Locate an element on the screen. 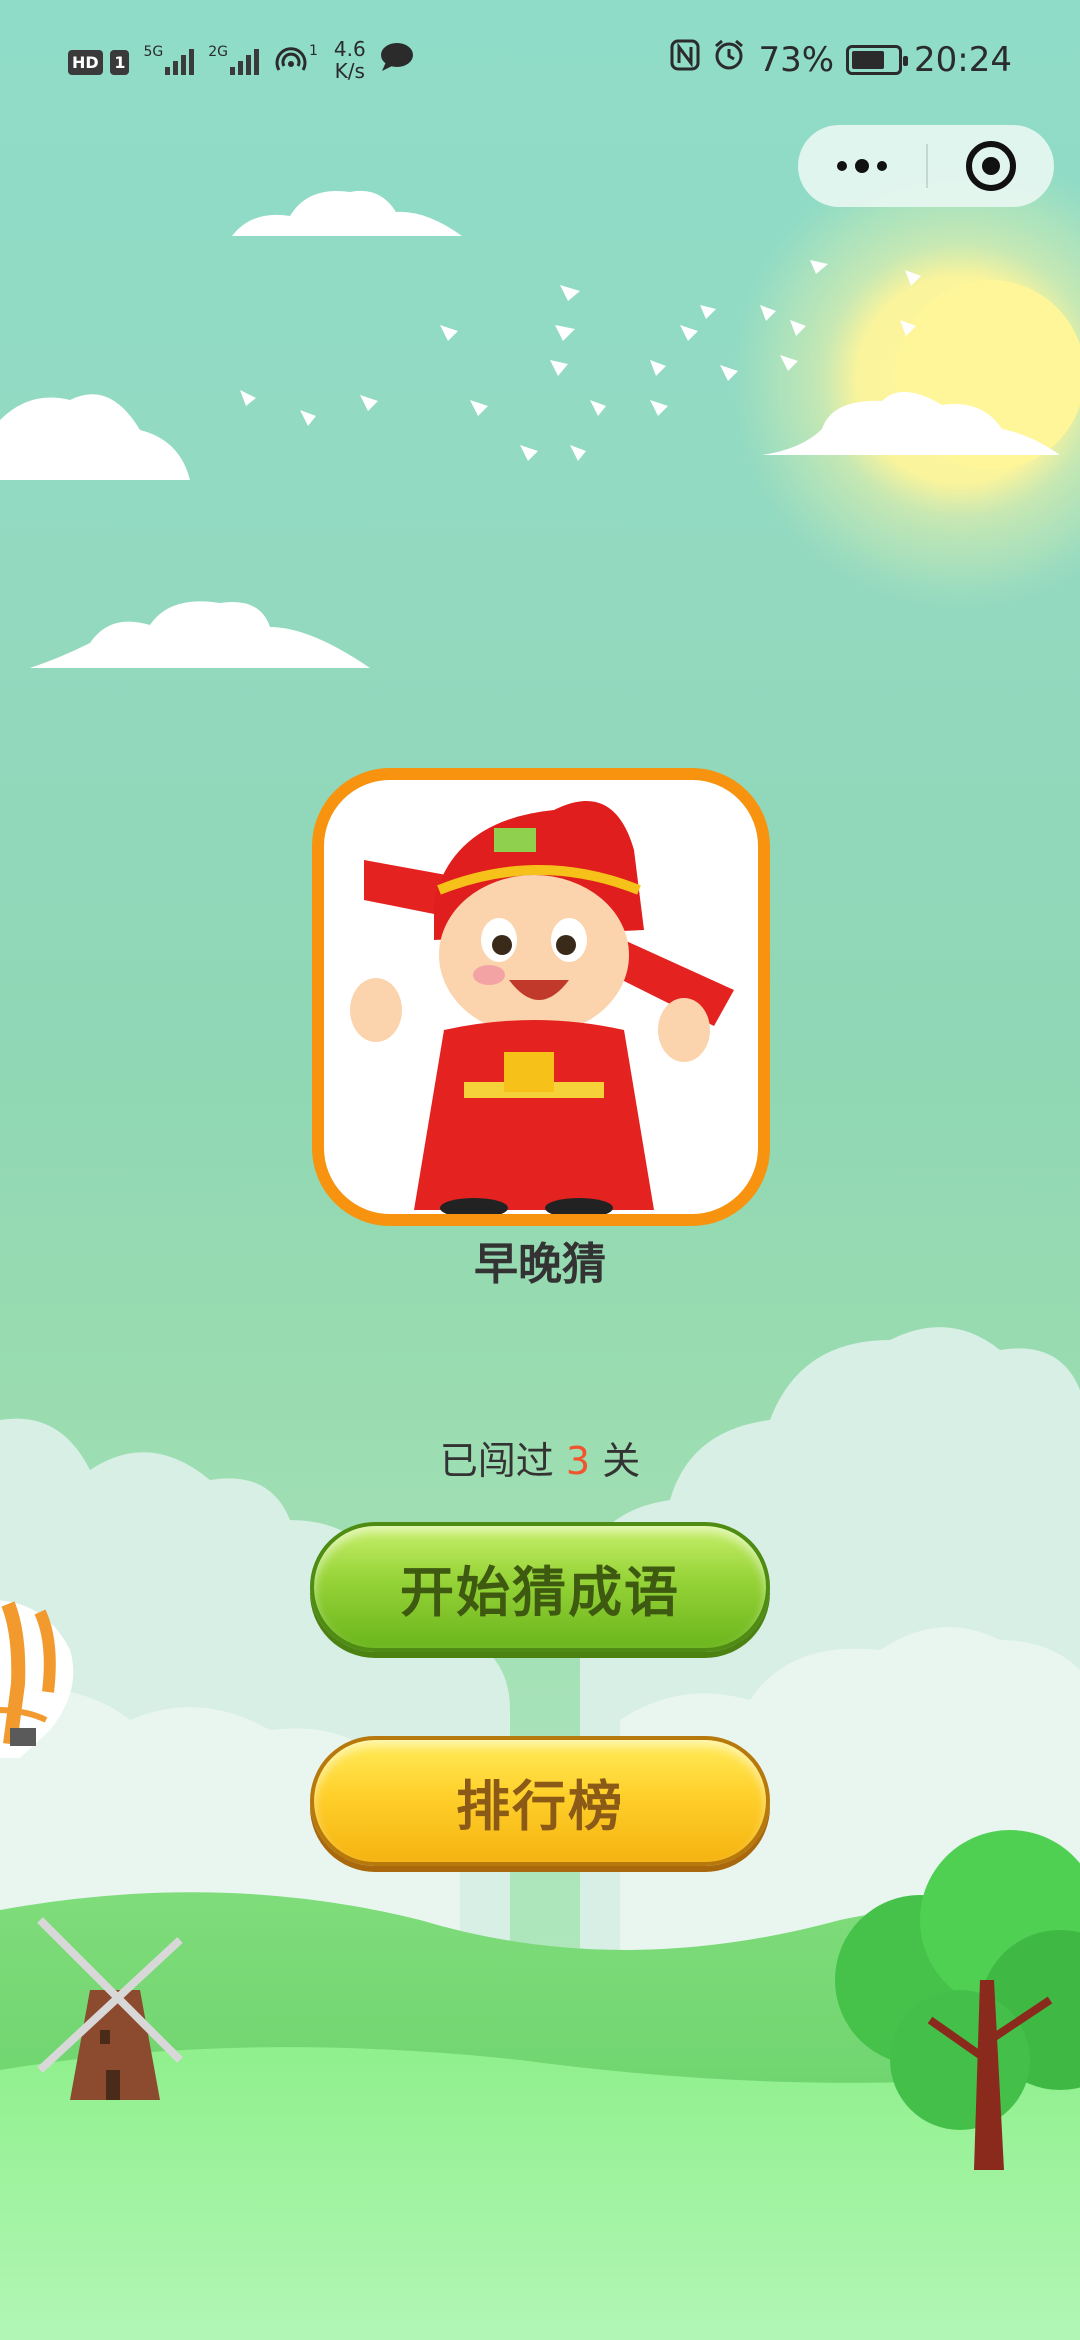 The width and height of the screenshot is (1080, 2340). status-bar: HD 1 5G 2G 1 4.6 K/s 73% 20:24 is located at coordinates (540, 60).